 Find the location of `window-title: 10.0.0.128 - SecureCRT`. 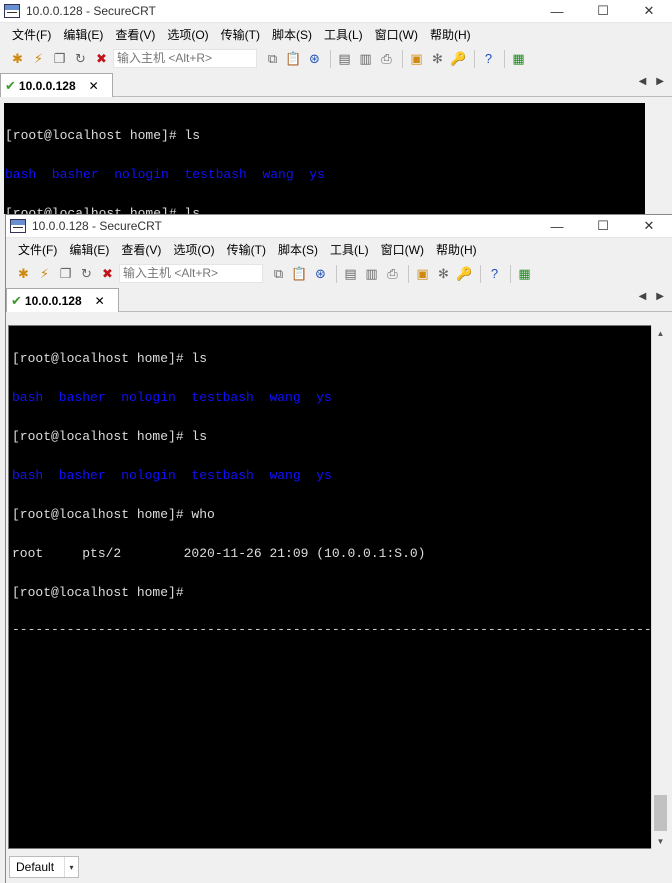

window-title: 10.0.0.128 - SecureCRT is located at coordinates (97, 226).